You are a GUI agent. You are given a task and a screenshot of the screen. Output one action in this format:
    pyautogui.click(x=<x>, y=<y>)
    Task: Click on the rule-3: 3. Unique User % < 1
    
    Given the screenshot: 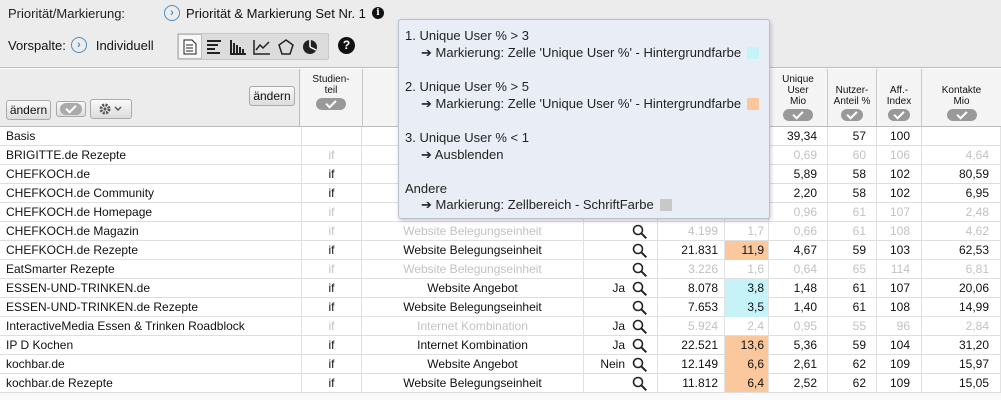 What is the action you would take?
    pyautogui.click(x=467, y=137)
    